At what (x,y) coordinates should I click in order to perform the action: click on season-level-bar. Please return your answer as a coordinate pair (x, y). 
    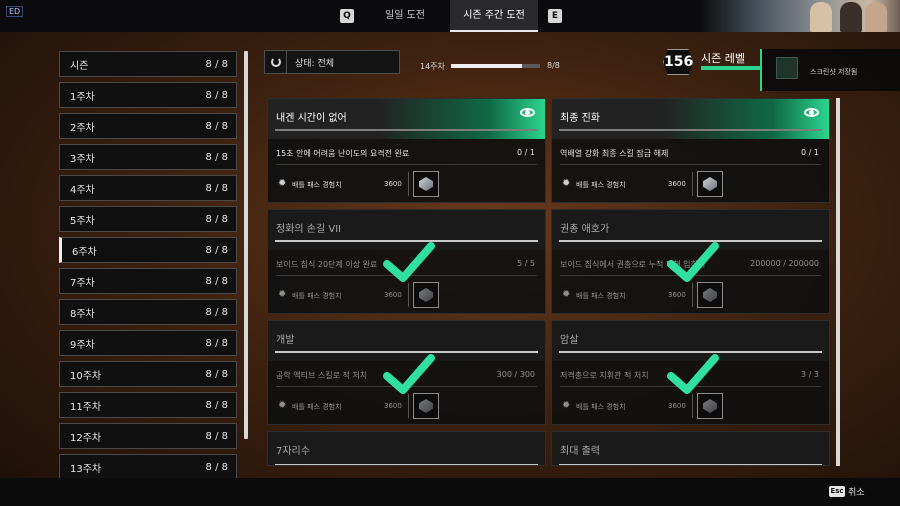
    Looking at the image, I should click on (731, 68).